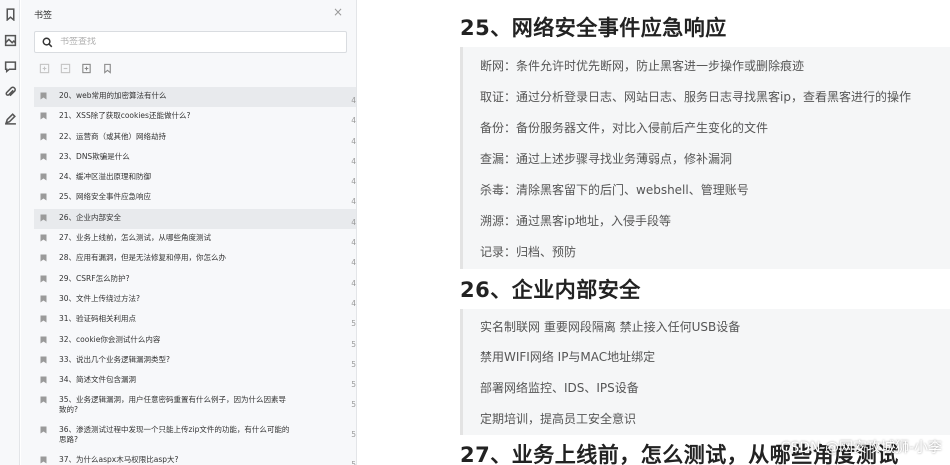 The height and width of the screenshot is (465, 950). Describe the element at coordinates (110, 339) in the screenshot. I see `bookmark-item-label: 32、cookie你会测试什么内容` at that location.